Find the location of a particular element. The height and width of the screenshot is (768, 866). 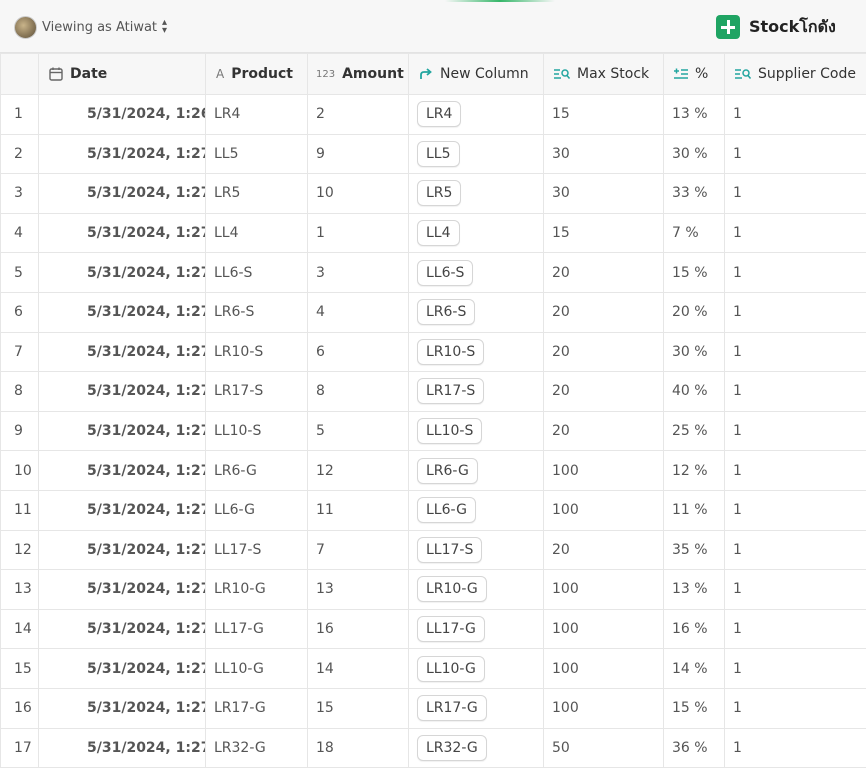

table-row: 65/31/2024, 1:27 PMLR6-S4LR6-S2020 %1 is located at coordinates (433, 312).